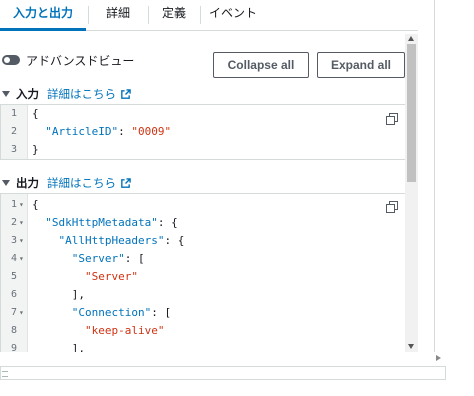 The width and height of the screenshot is (474, 396). Describe the element at coordinates (203, 241) in the screenshot. I see `code-line: 3 ▾ "AllHttpHeaders": {` at that location.